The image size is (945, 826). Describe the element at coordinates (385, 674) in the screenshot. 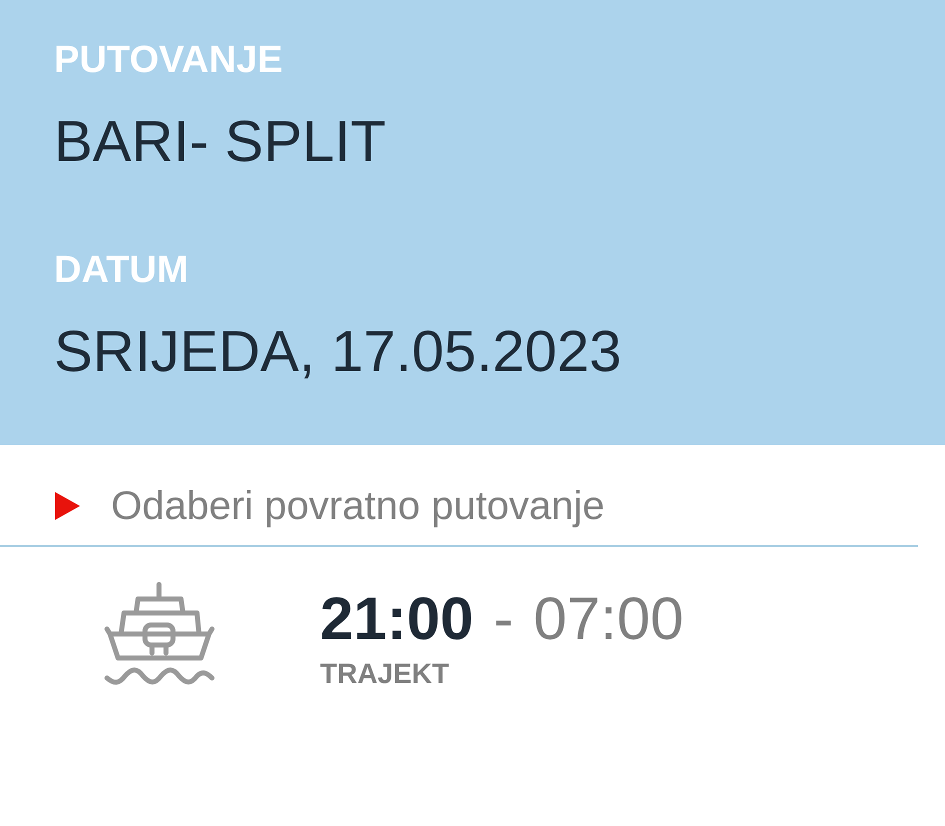

I see `transport-type: TRAJEKT` at that location.